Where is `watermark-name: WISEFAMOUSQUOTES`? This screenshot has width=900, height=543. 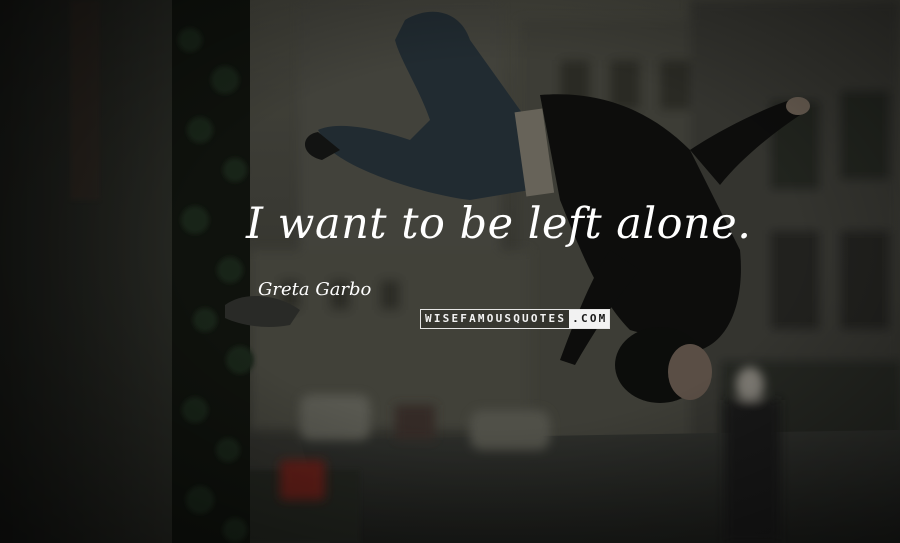 watermark-name: WISEFAMOUSQUOTES is located at coordinates (495, 319).